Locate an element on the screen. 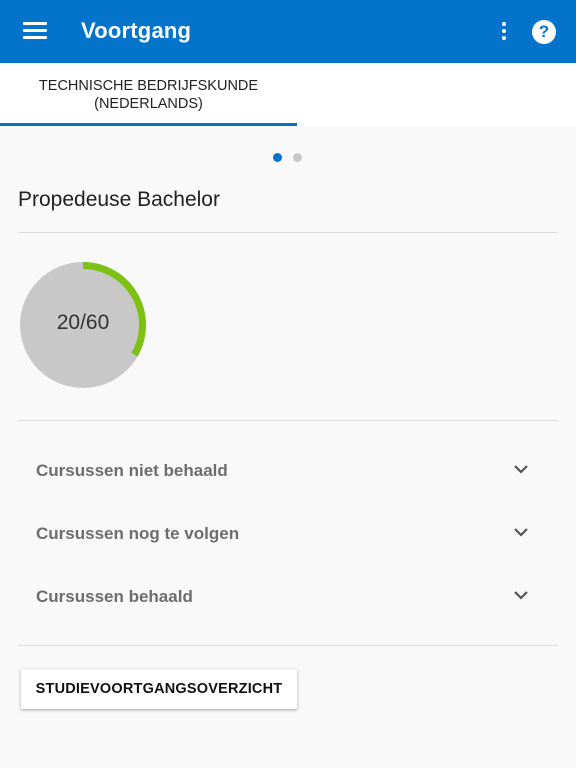 This screenshot has width=576, height=768. more-vertical-icon is located at coordinates (504, 32).